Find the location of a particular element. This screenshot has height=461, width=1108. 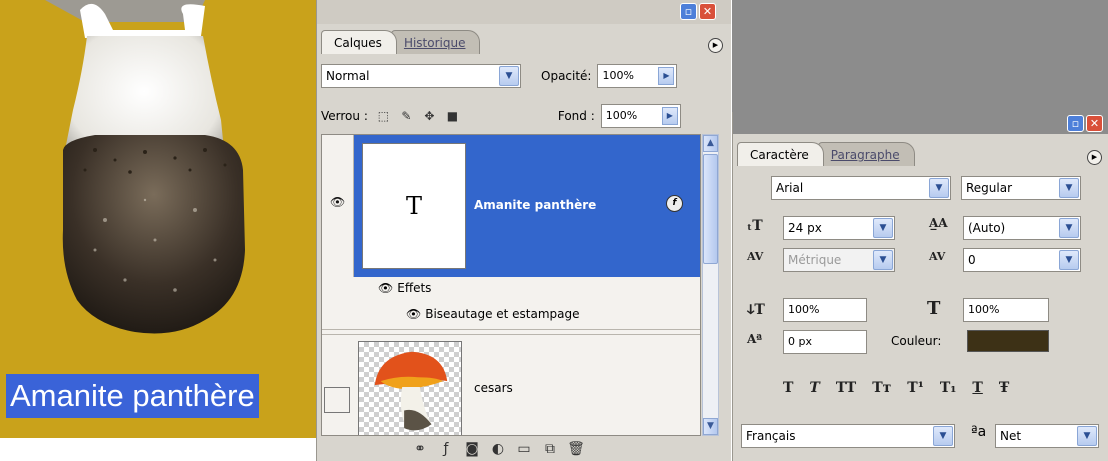

opacity-field: 100% ▶ is located at coordinates (637, 76).